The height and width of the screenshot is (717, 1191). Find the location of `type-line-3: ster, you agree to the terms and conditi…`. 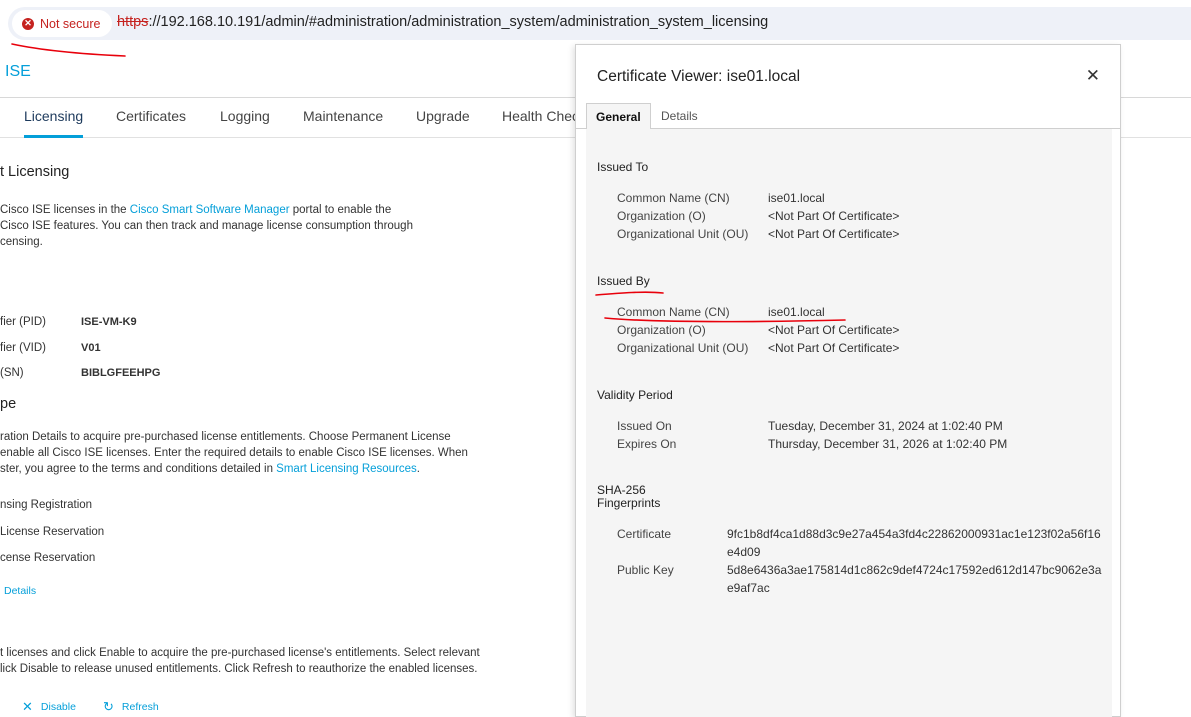

type-line-3: ster, you agree to the terms and conditi… is located at coordinates (210, 469).